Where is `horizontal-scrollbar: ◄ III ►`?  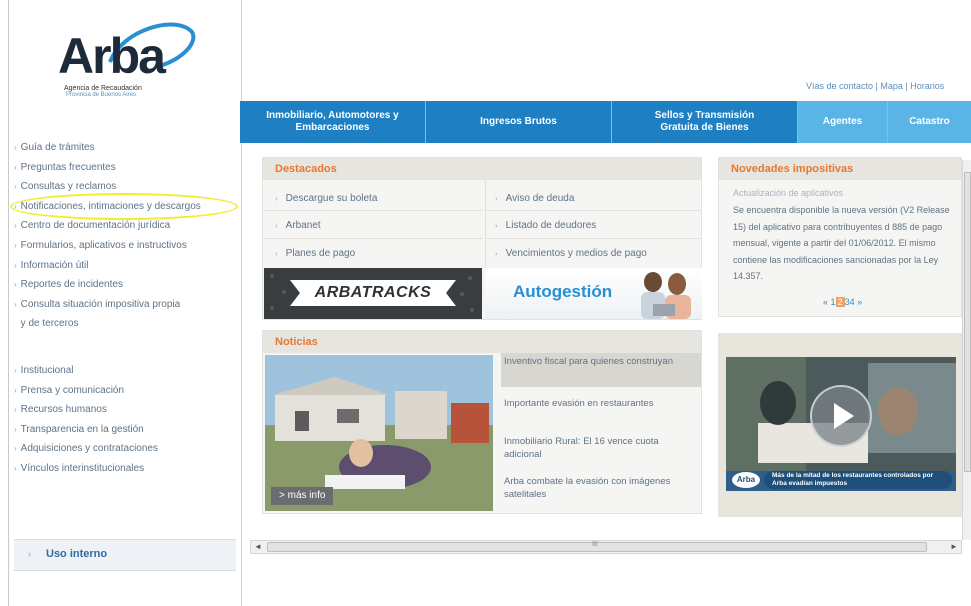
horizontal-scrollbar: ◄ III ► is located at coordinates (606, 547).